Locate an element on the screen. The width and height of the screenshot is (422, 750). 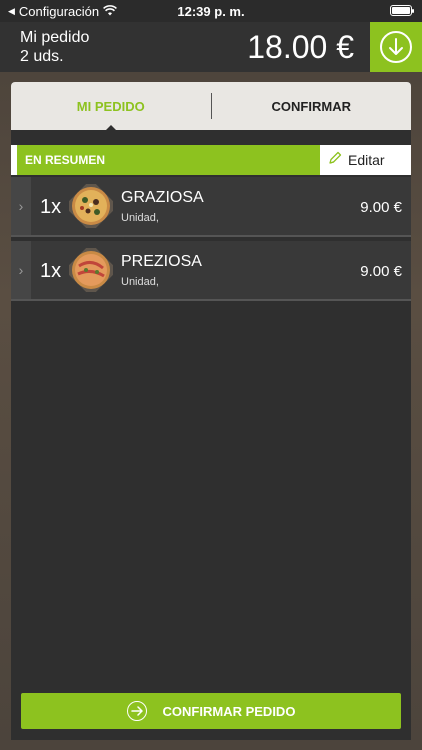
summary-bar: EN RESUMEN Editar is located at coordinates (211, 160).